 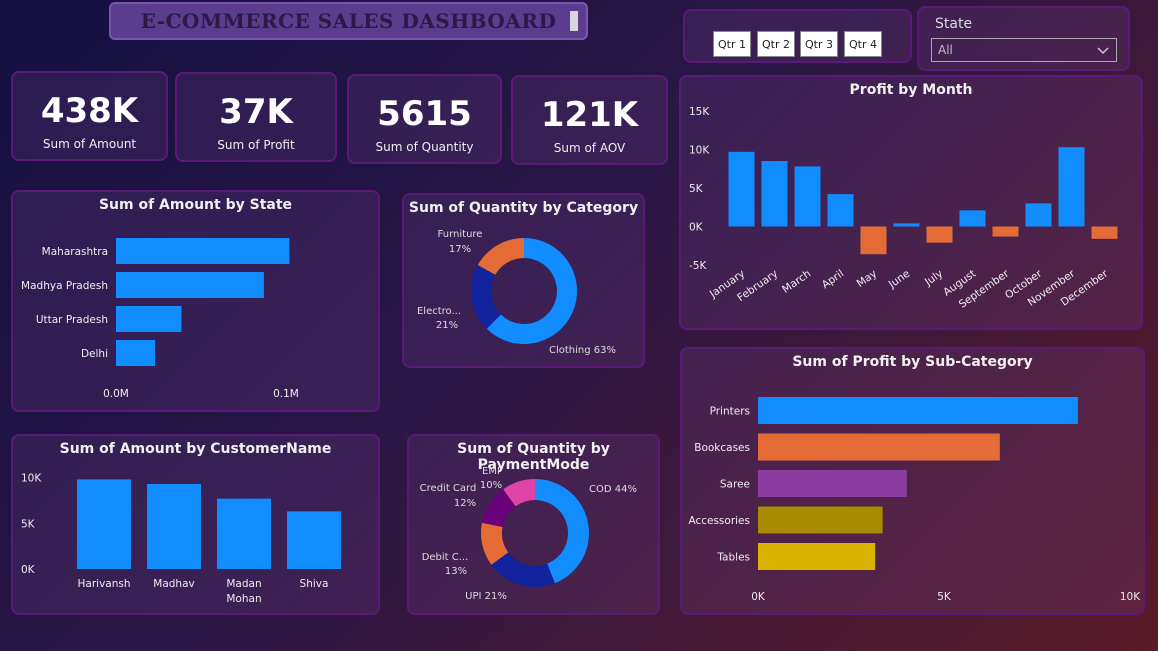 What do you see at coordinates (243, 599) in the screenshot?
I see `category-label: Mohan` at bounding box center [243, 599].